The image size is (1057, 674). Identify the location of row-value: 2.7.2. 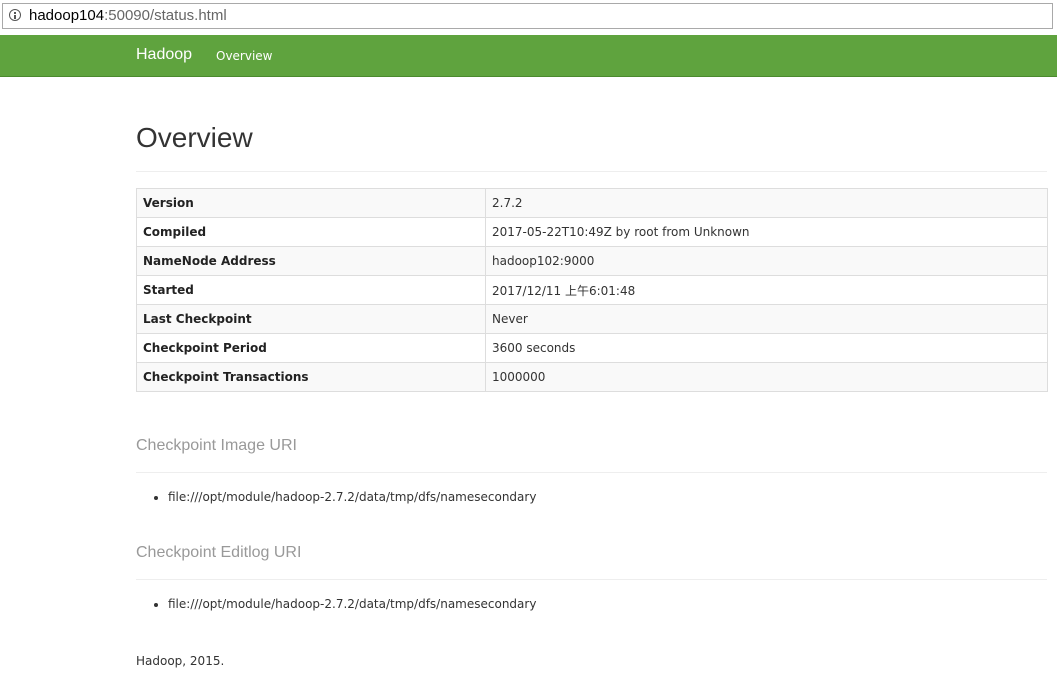
(766, 203).